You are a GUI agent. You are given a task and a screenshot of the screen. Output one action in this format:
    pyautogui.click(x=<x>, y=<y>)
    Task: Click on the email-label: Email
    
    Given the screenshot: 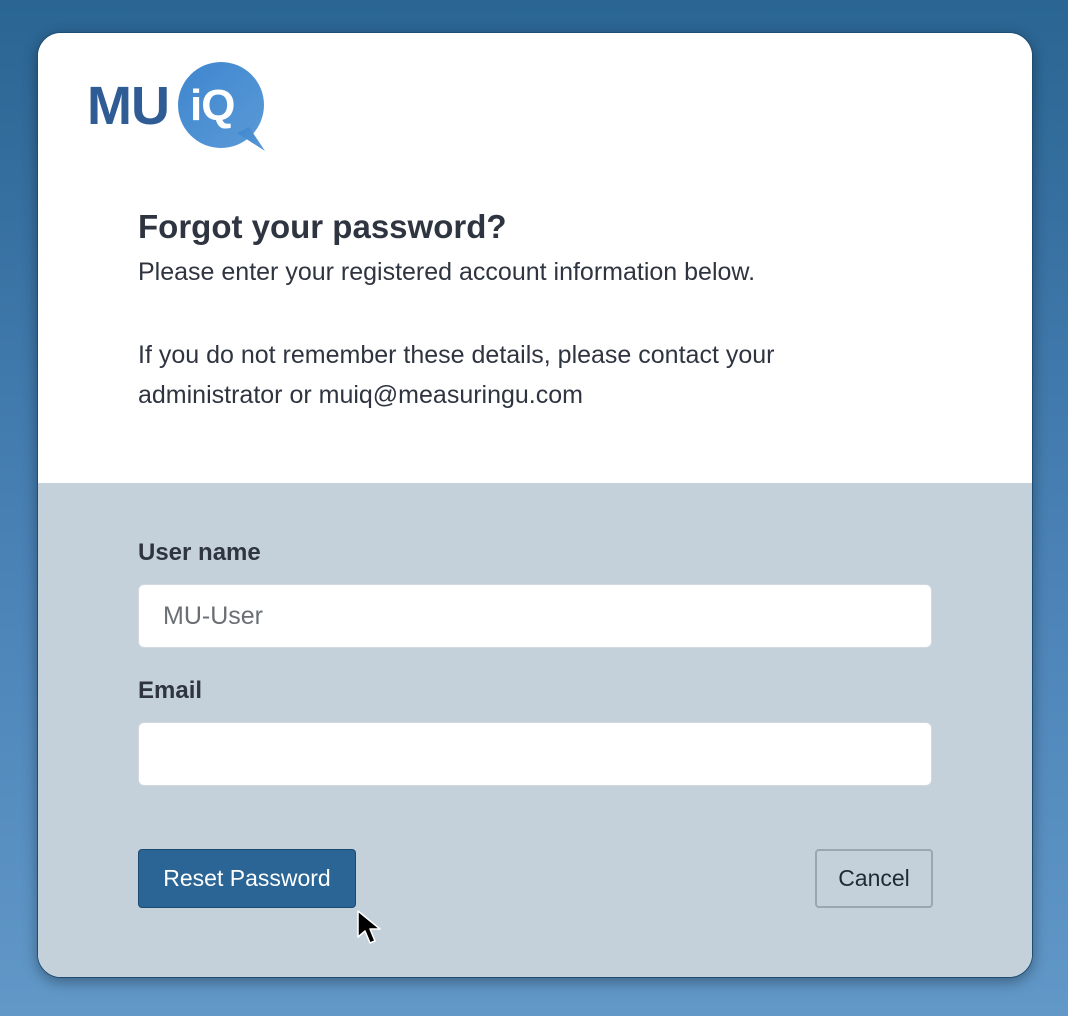 What is the action you would take?
    pyautogui.click(x=170, y=690)
    